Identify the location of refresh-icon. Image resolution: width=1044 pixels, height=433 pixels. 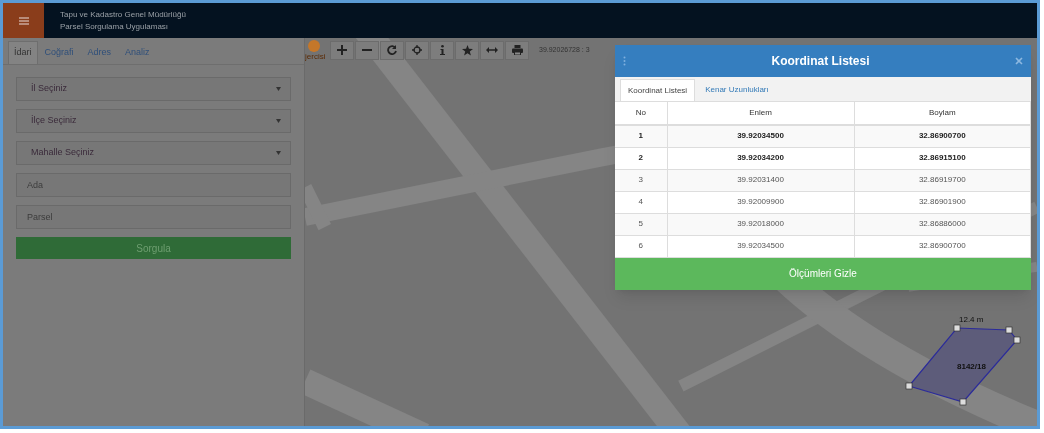
(392, 50).